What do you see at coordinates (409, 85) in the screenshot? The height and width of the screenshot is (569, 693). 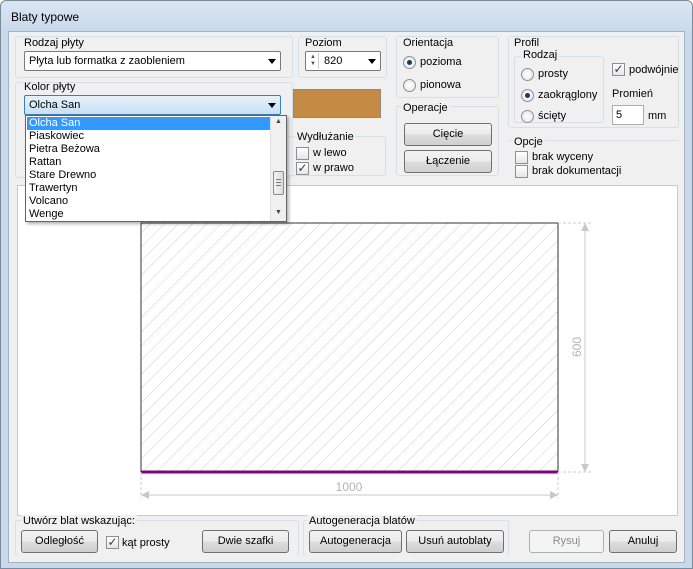 I see `orientation-vertical-radio` at bounding box center [409, 85].